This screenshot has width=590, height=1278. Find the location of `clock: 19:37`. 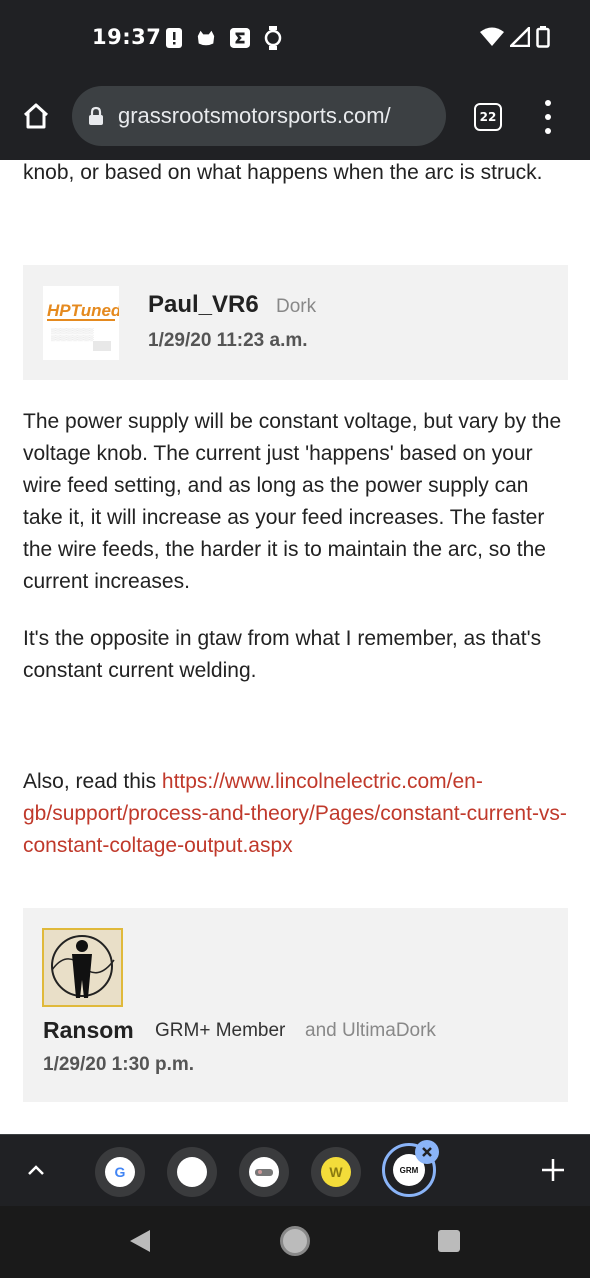

clock: 19:37 is located at coordinates (127, 37).